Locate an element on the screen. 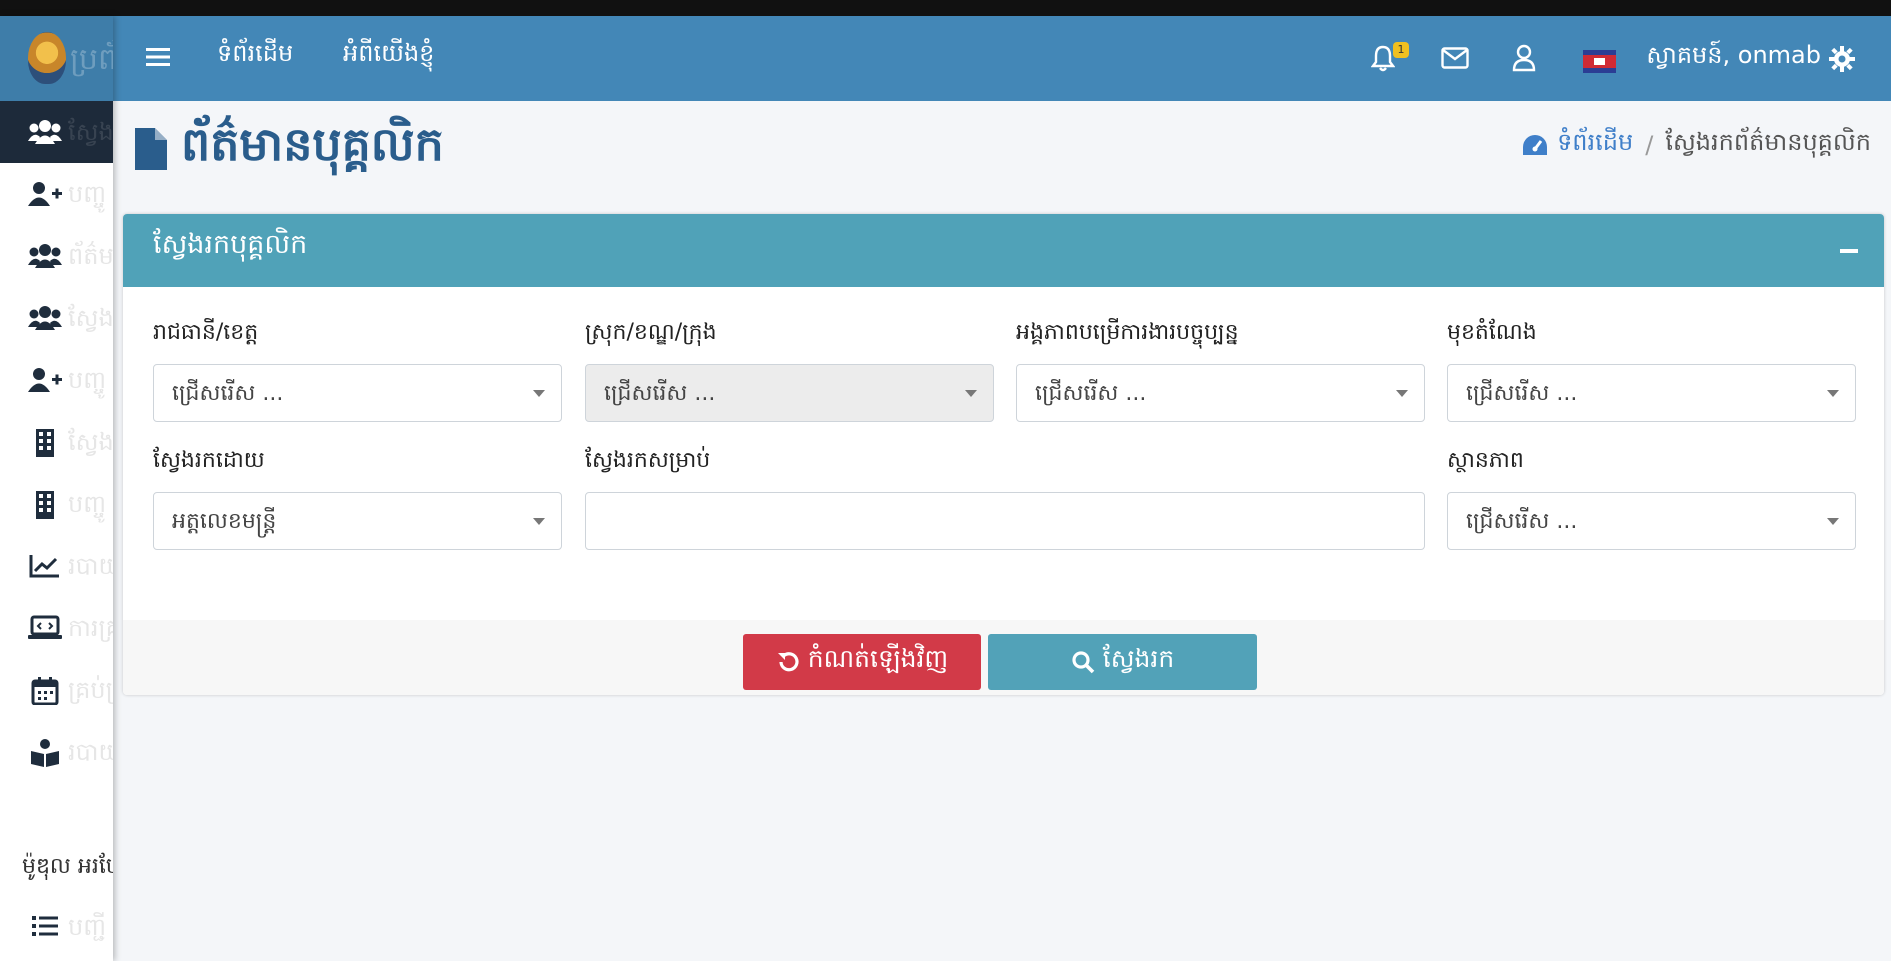  search-for-label: ស្វែងរកសម្រាប់ is located at coordinates (648, 460).